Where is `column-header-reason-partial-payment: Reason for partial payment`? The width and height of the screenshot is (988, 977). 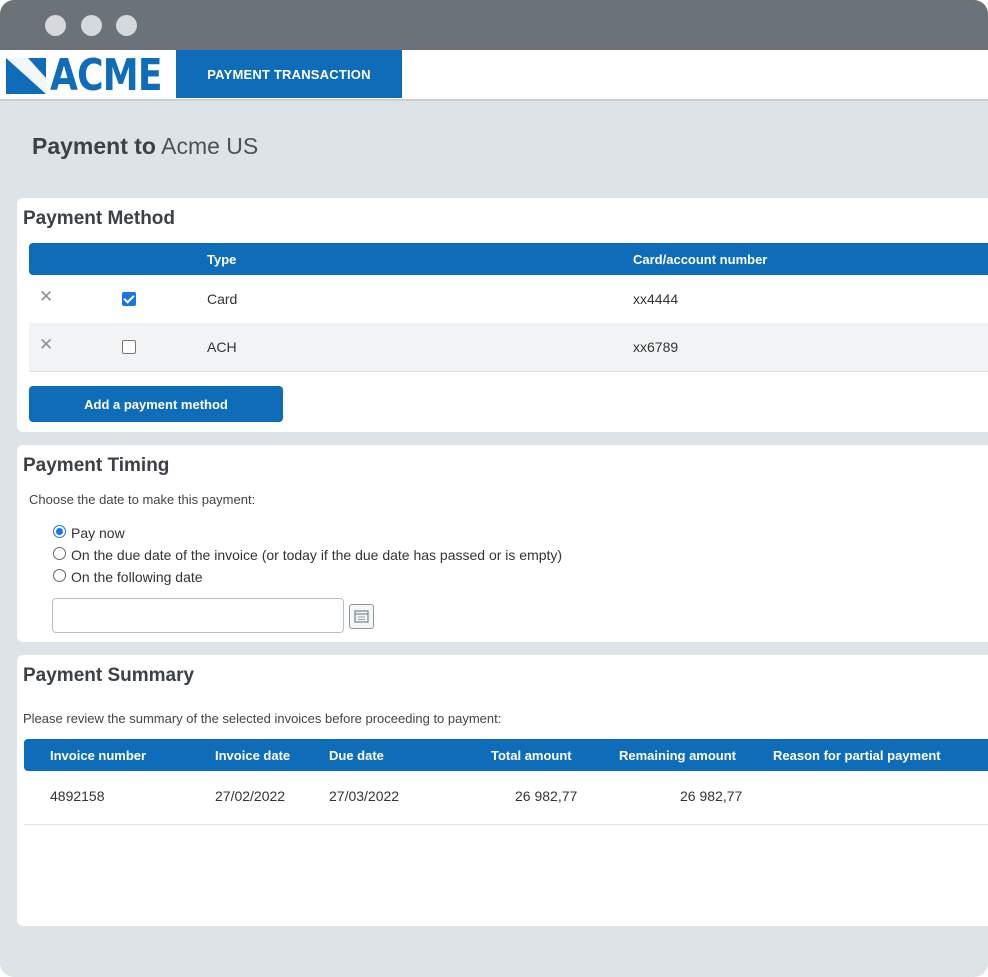 column-header-reason-partial-payment: Reason for partial payment is located at coordinates (857, 755).